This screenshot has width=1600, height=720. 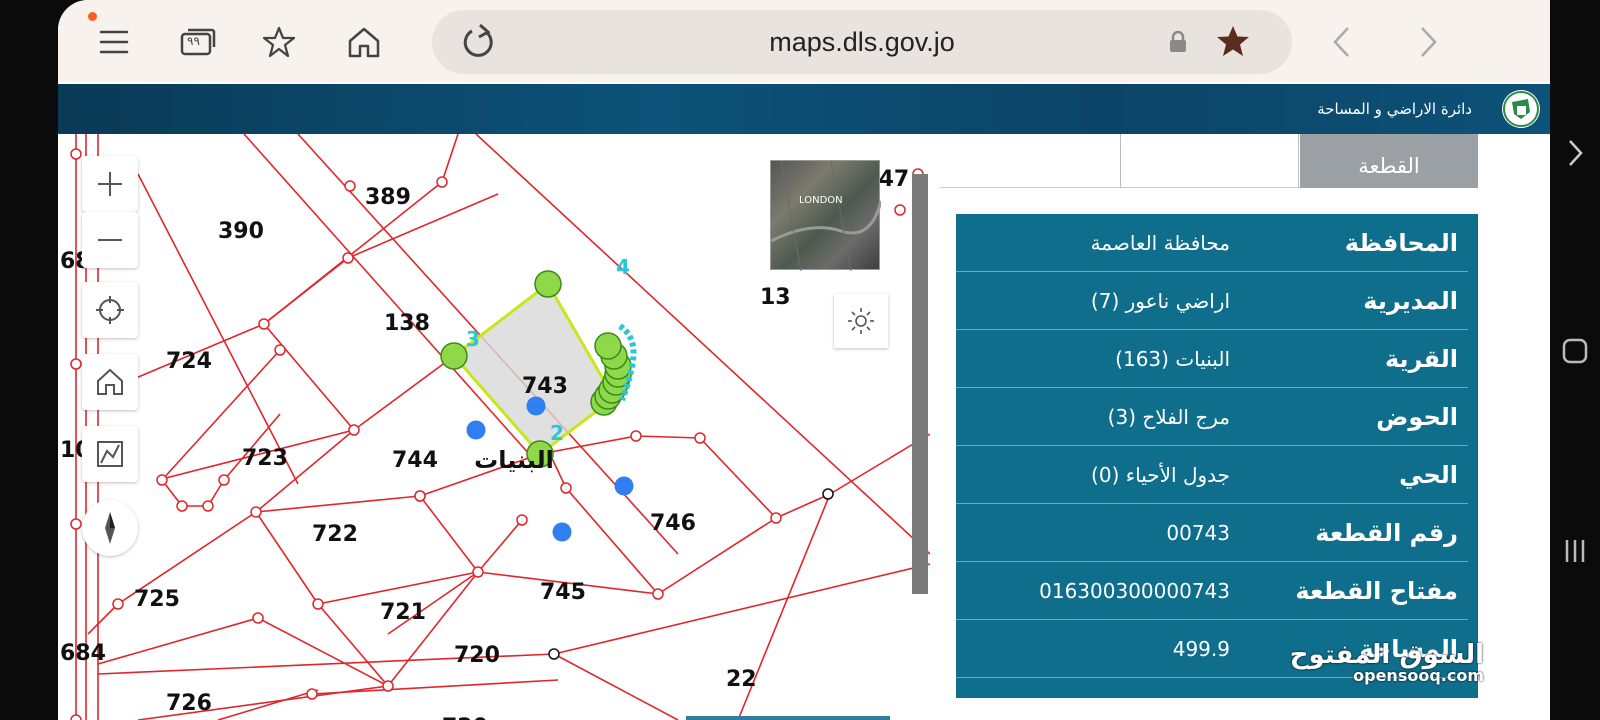 What do you see at coordinates (1160, 475) in the screenshot?
I see `info-value: جدول الأحياء (0)` at bounding box center [1160, 475].